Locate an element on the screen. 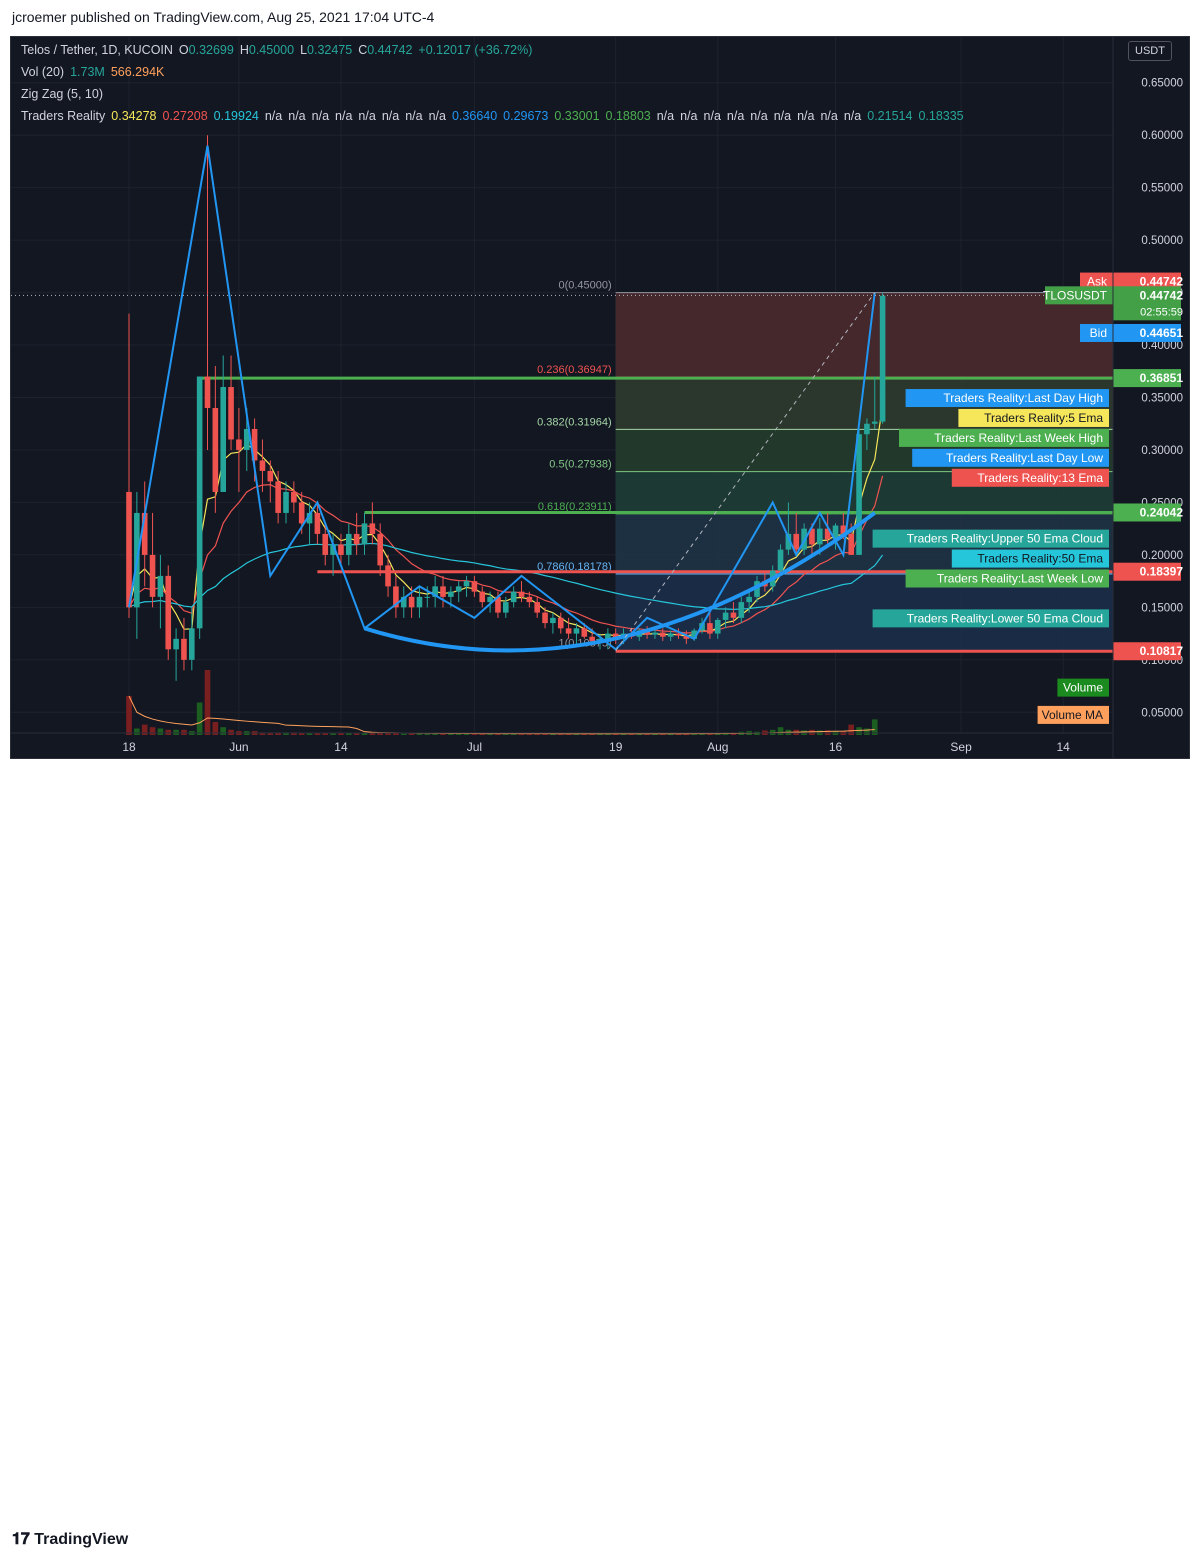 This screenshot has height=1549, width=1200. indicator-tag-text: Traders Reality:50 Ema is located at coordinates (1040, 559).